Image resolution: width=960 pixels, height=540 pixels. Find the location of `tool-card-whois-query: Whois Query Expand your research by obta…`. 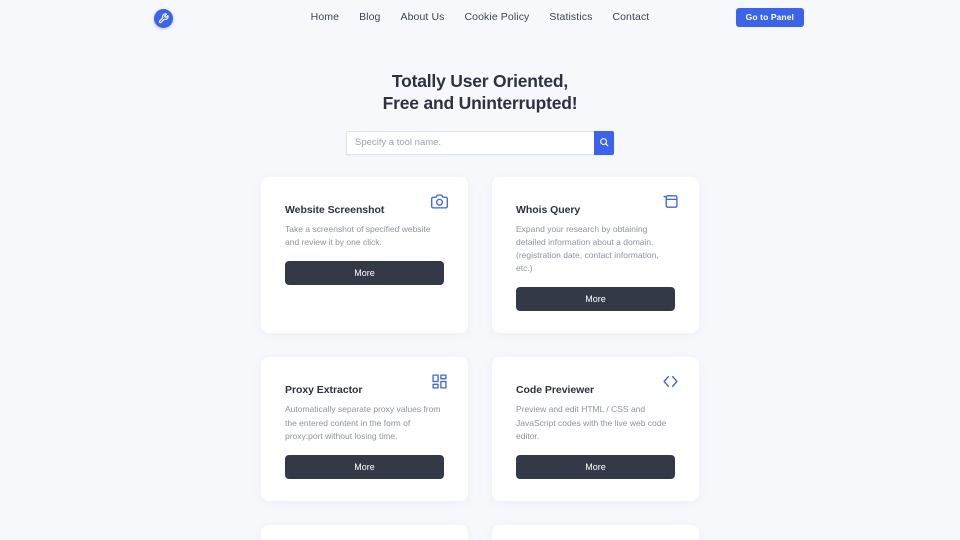

tool-card-whois-query: Whois Query Expand your research by obta… is located at coordinates (595, 255).